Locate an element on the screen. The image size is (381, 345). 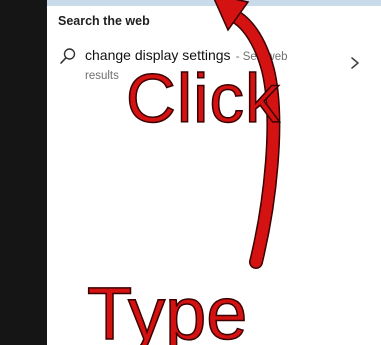
search-icon is located at coordinates (68, 56).